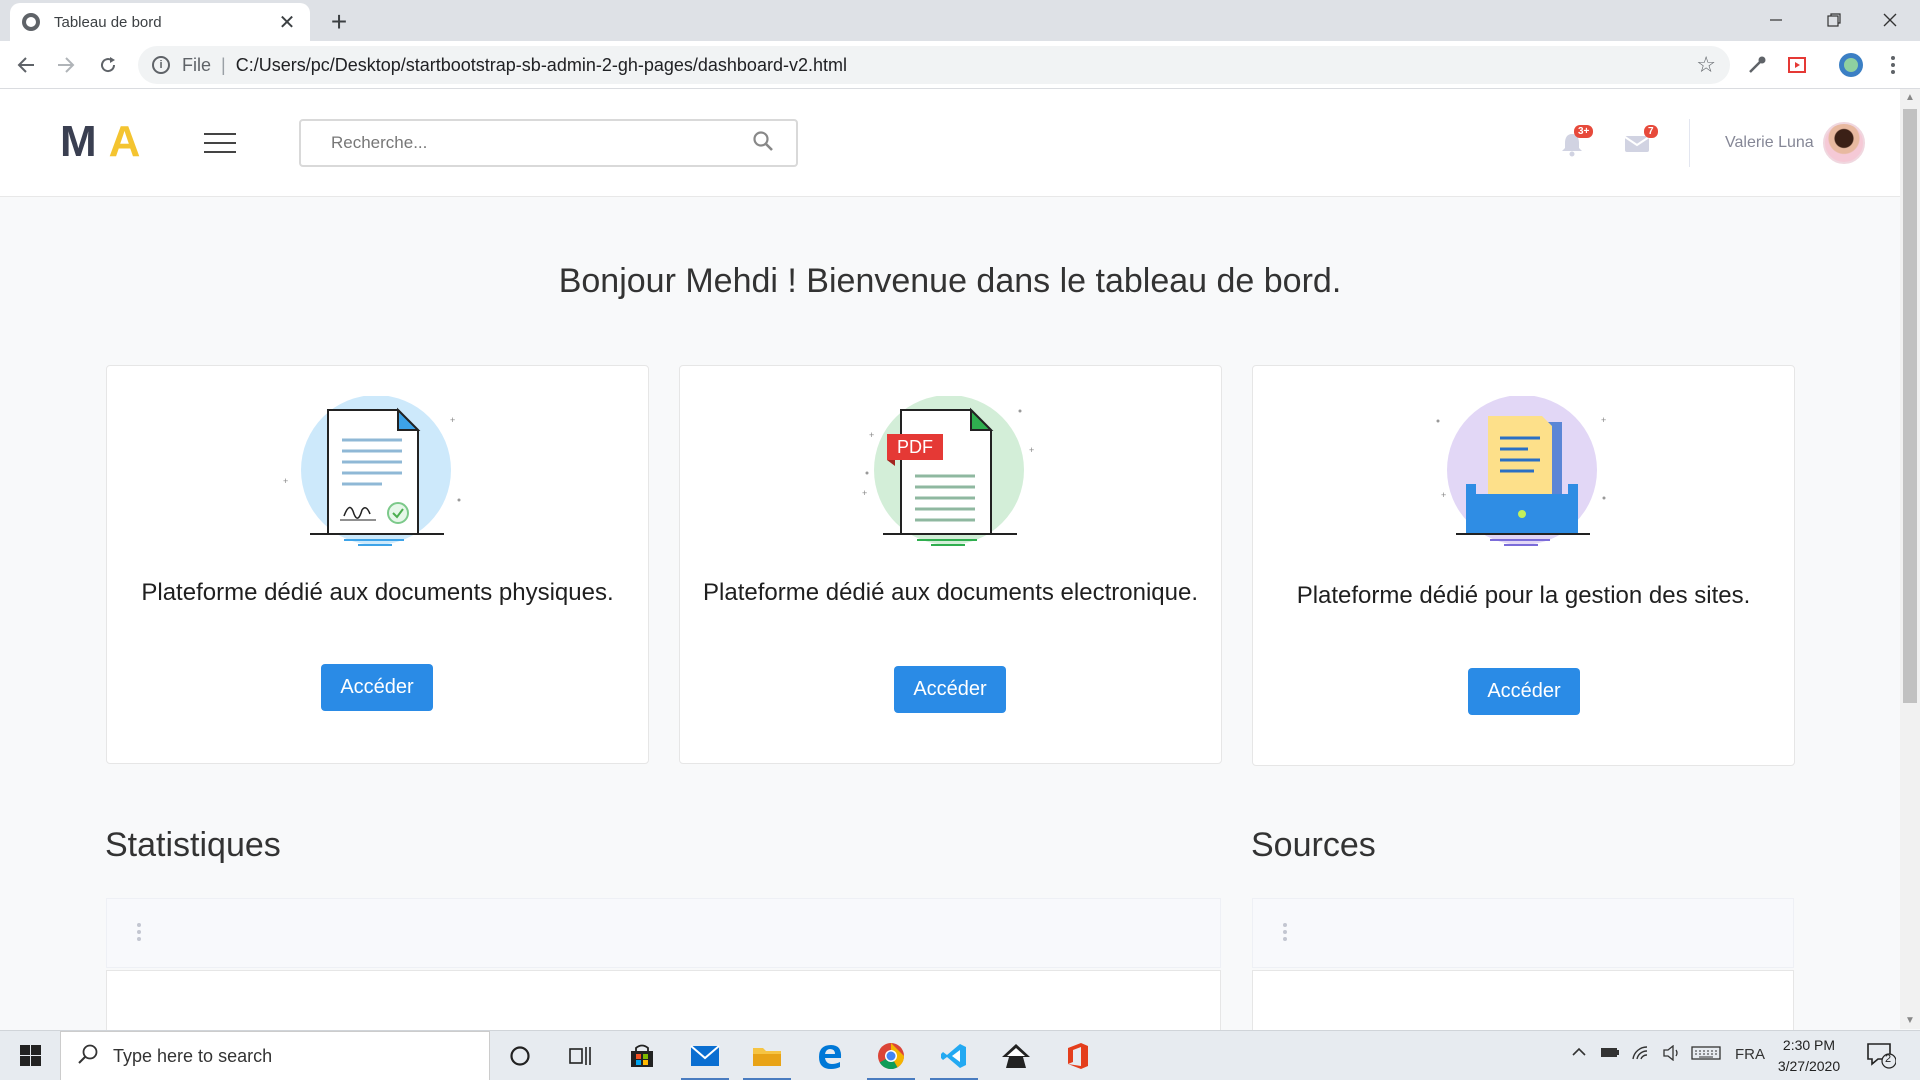  What do you see at coordinates (1893, 65) in the screenshot?
I see `browser-menu-icon` at bounding box center [1893, 65].